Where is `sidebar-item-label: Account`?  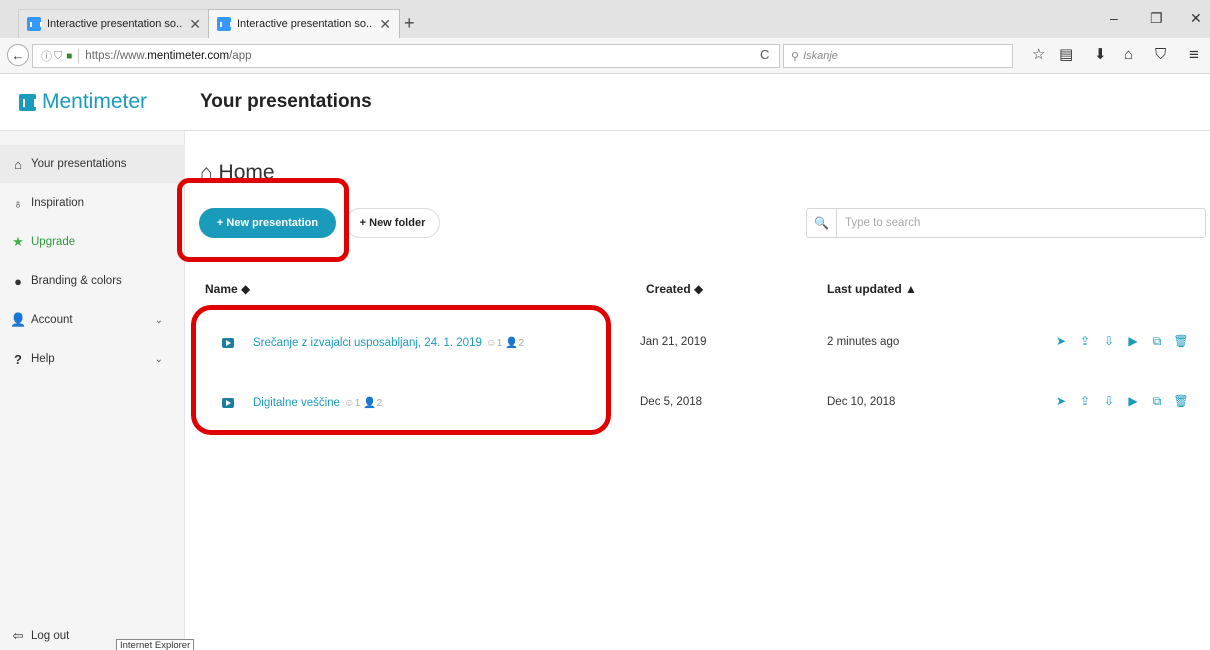 sidebar-item-label: Account is located at coordinates (52, 320).